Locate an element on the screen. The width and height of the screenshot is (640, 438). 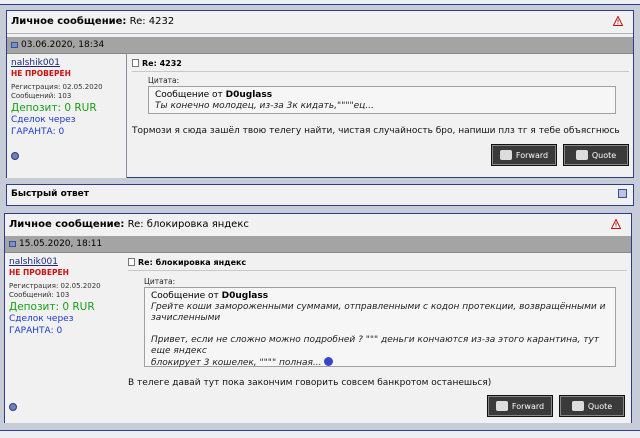
quick-reply-bar: Быстрый ответ is located at coordinates (320, 195).